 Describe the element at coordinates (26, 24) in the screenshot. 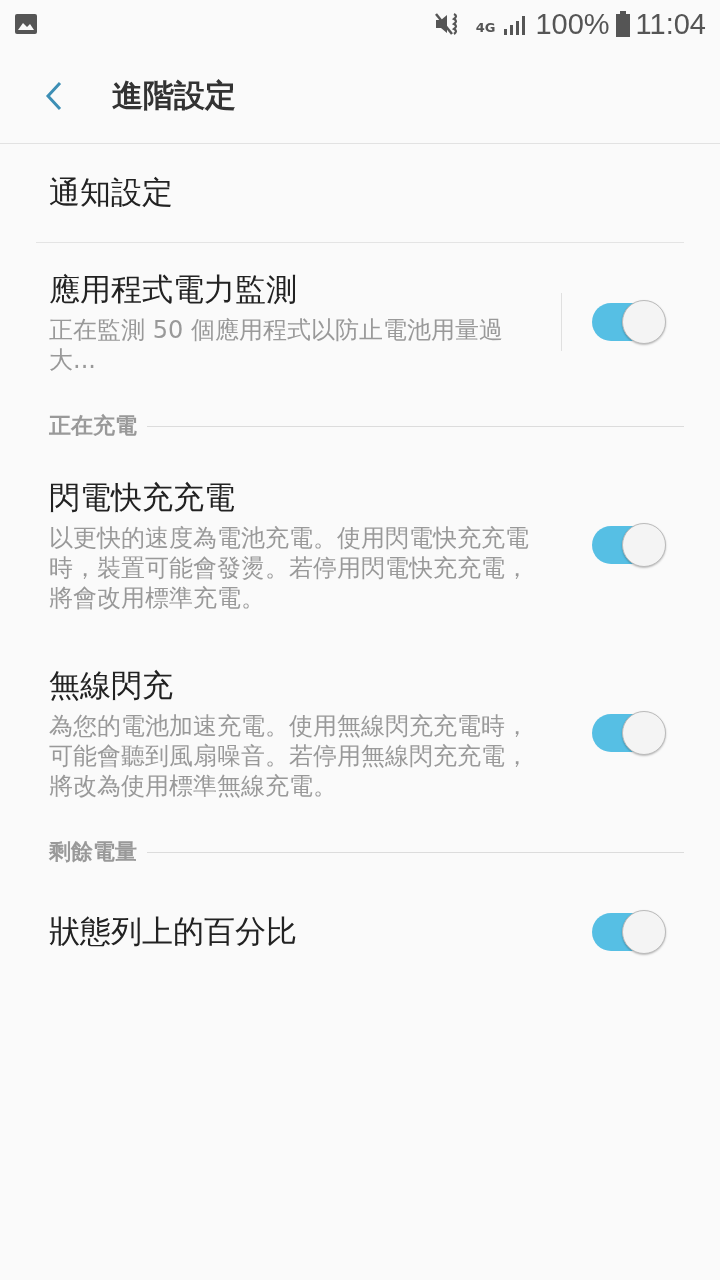

I see `gallery-icon` at that location.